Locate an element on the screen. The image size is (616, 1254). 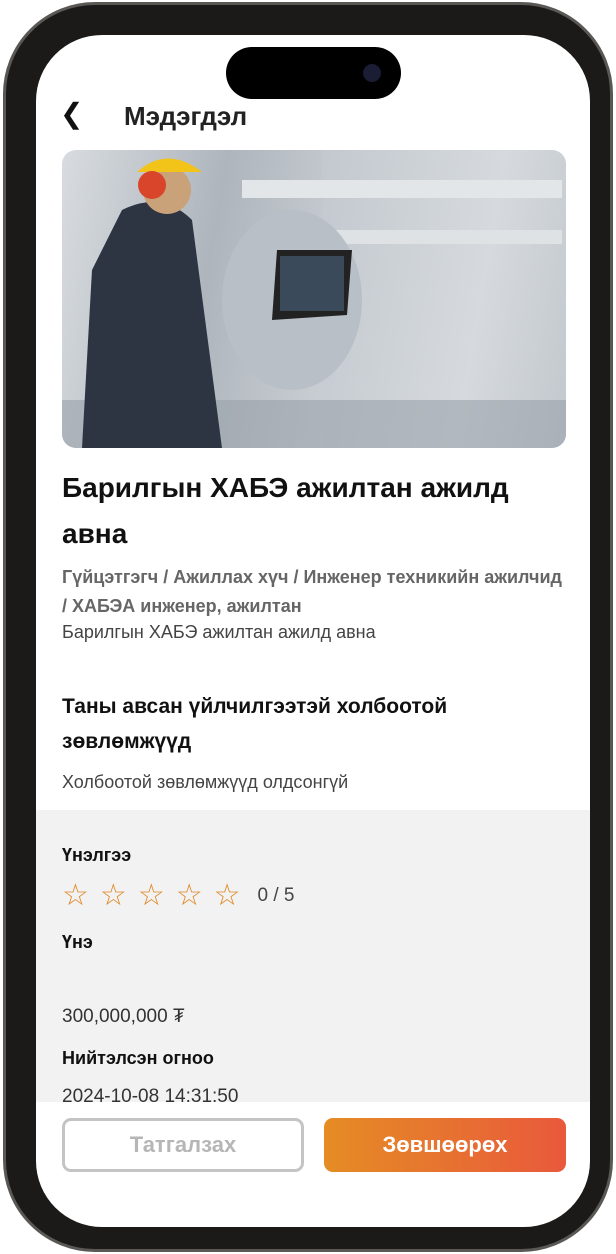
price-value: 300,000,000 ₮ is located at coordinates (123, 1016).